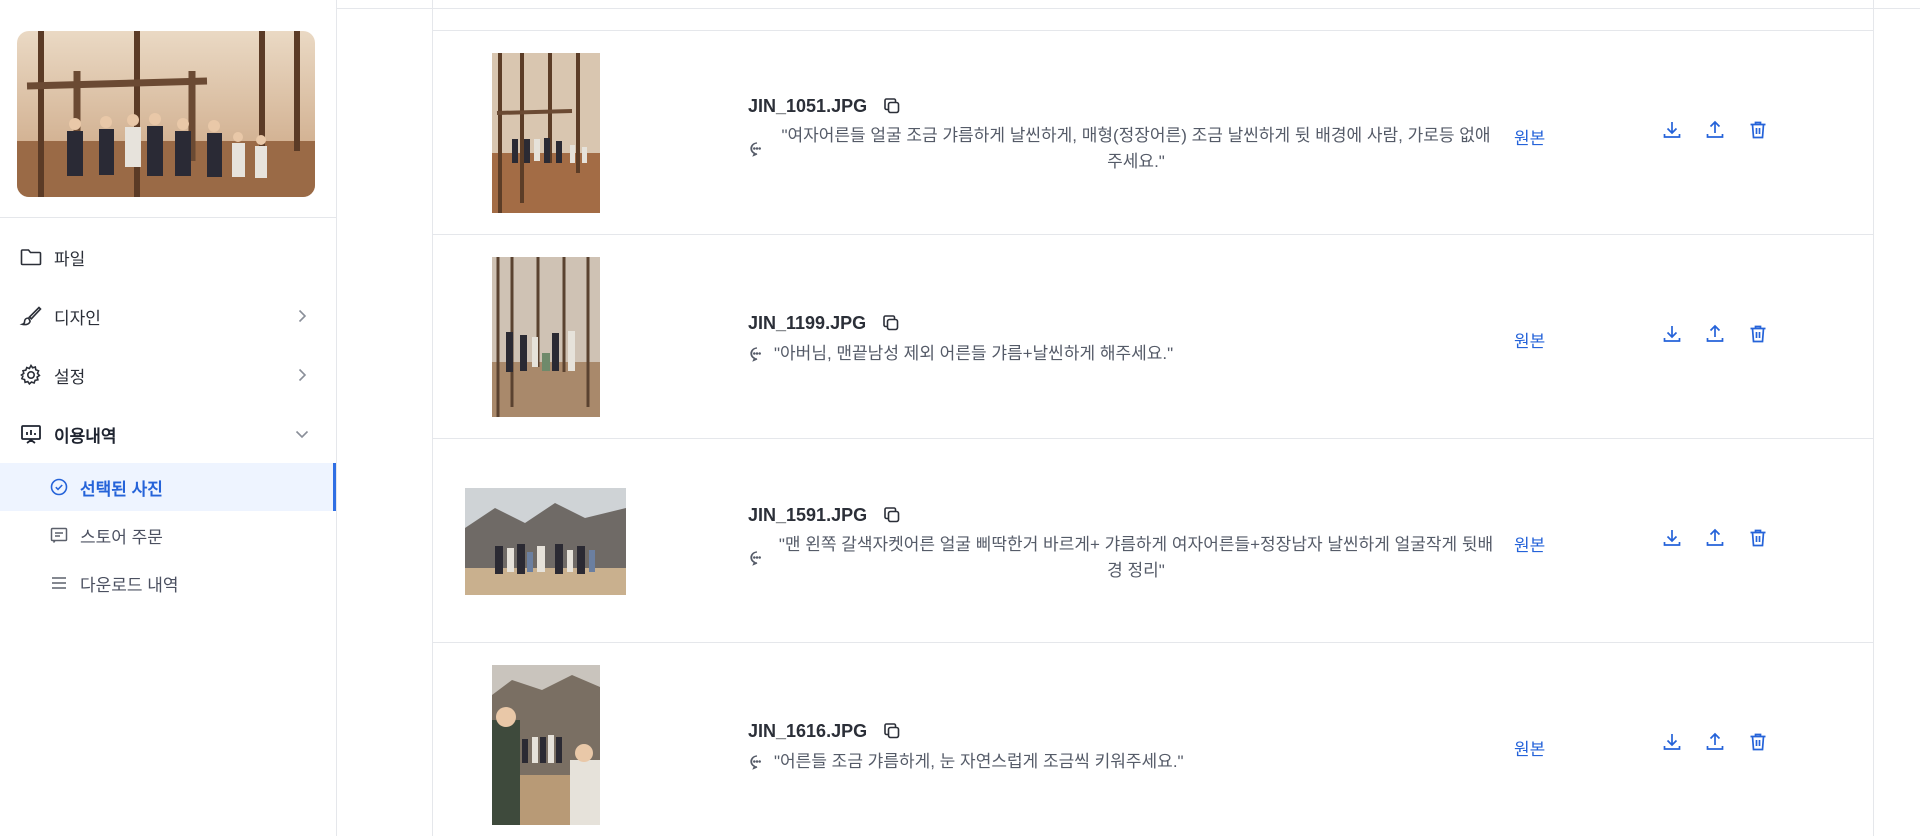 The image size is (1920, 836). Describe the element at coordinates (302, 434) in the screenshot. I see `chevron-down-icon` at that location.